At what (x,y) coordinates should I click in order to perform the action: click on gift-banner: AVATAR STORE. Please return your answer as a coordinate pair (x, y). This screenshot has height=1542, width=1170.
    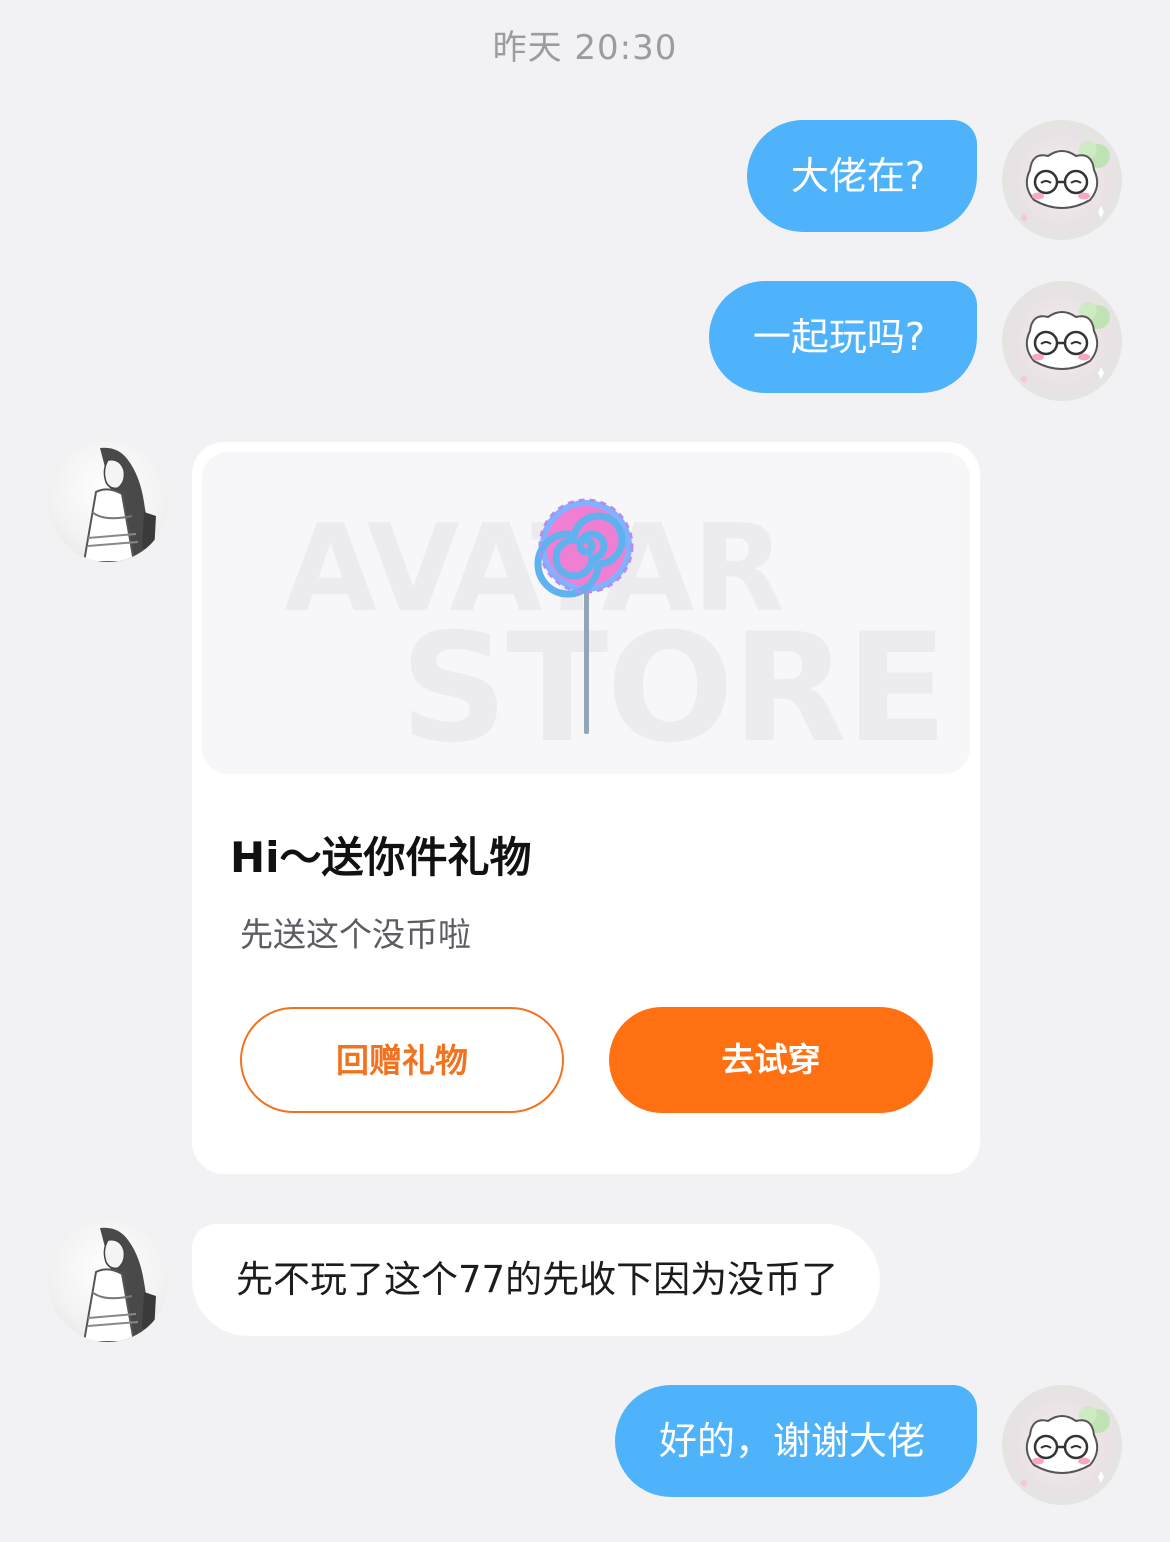
    Looking at the image, I should click on (586, 613).